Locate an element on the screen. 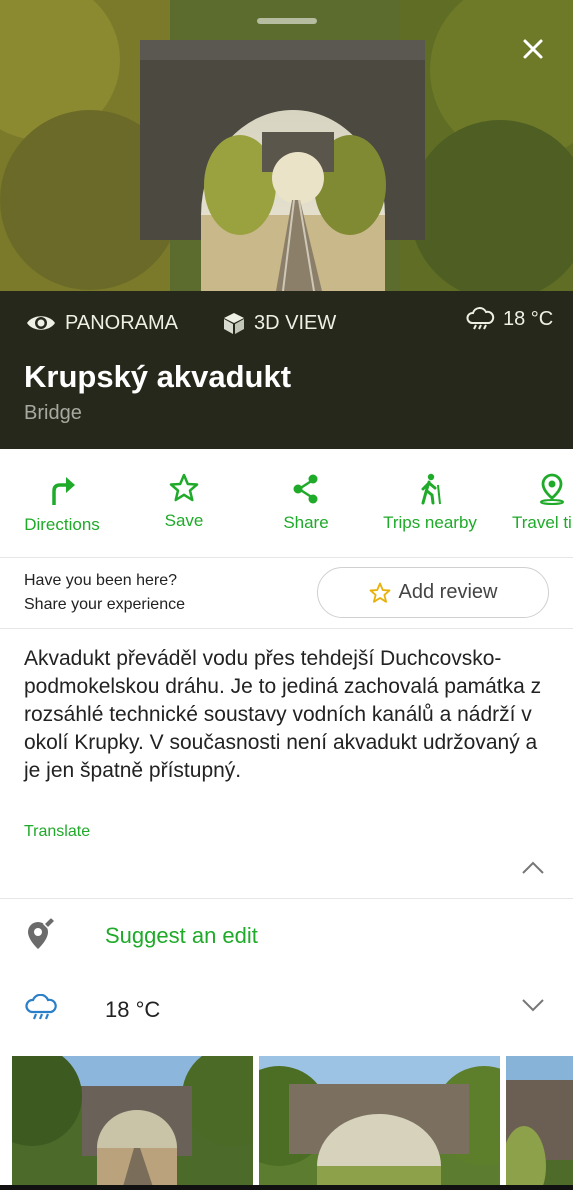  suggest-edit-link: Suggest an edit is located at coordinates (181, 936).